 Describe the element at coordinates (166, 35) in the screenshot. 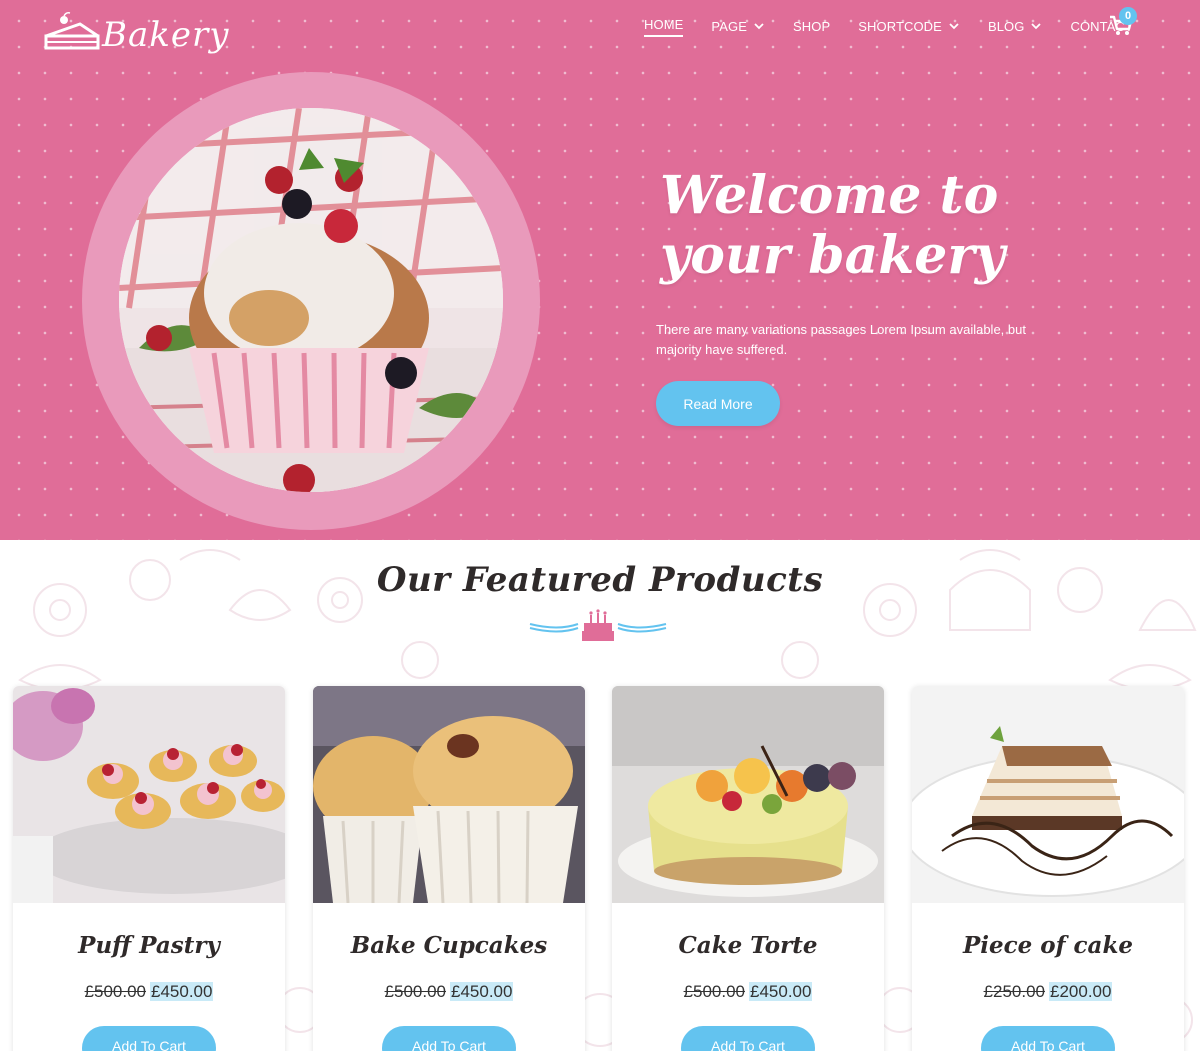

I see `logo-text: Bakery` at that location.